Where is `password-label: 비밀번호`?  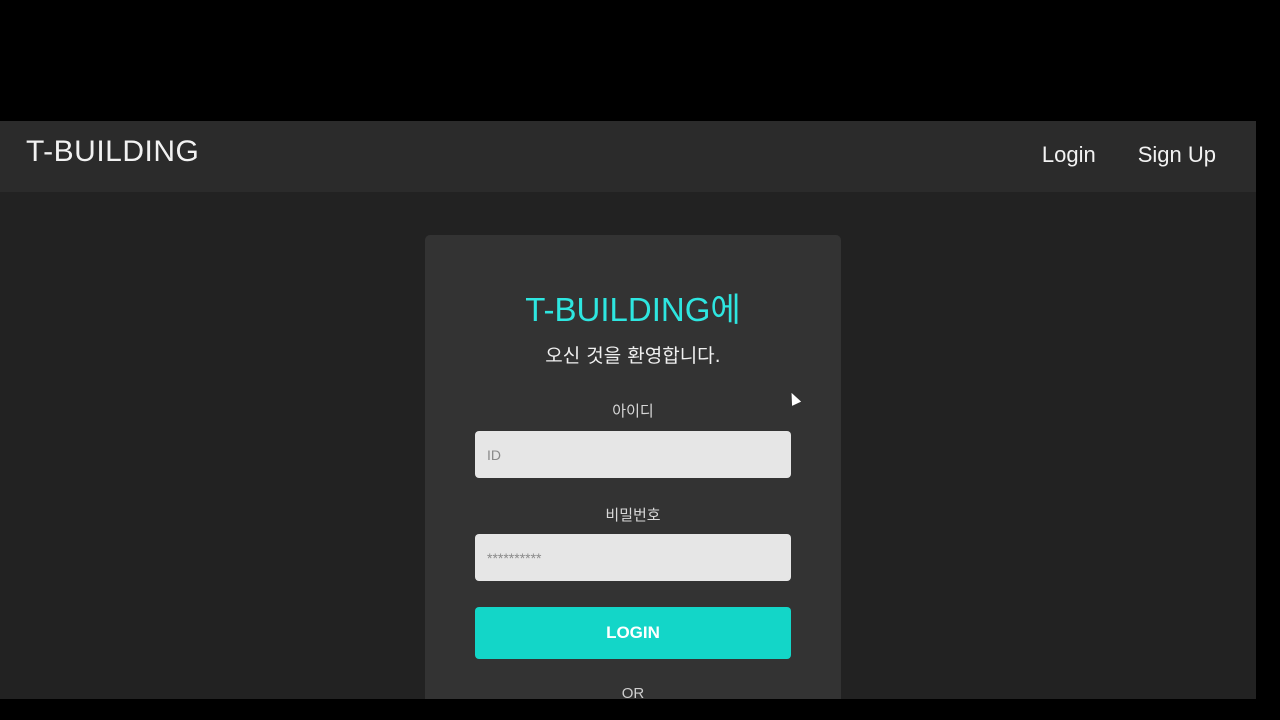
password-label: 비밀번호 is located at coordinates (633, 515).